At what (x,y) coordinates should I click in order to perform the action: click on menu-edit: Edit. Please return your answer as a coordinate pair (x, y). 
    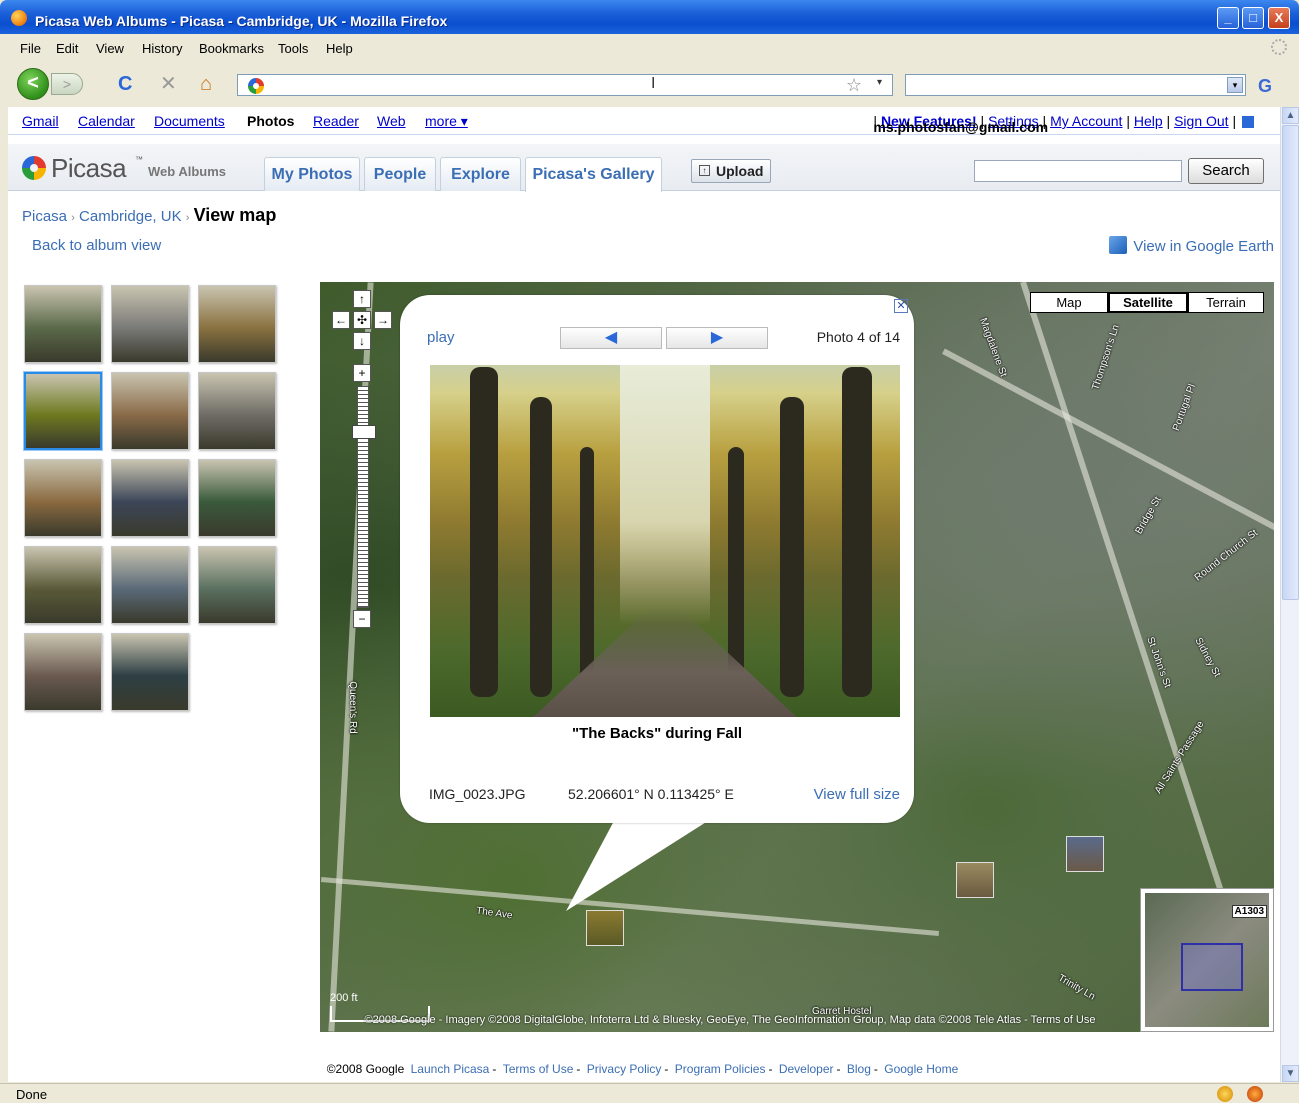
    Looking at the image, I should click on (67, 48).